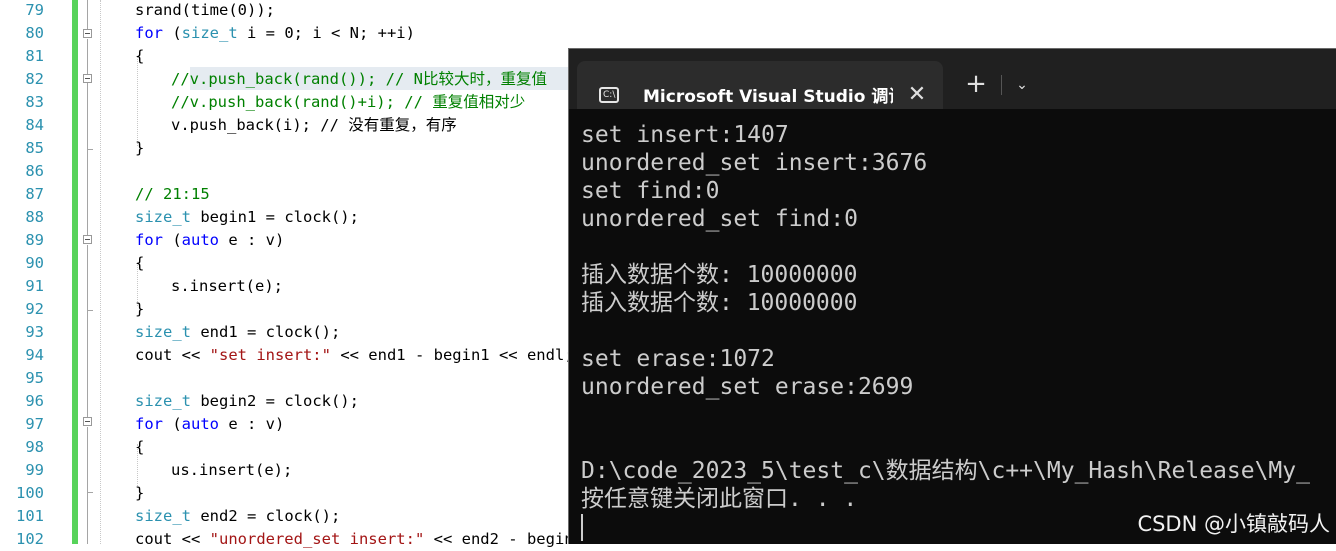  Describe the element at coordinates (270, 355) in the screenshot. I see `code-token: "set insert:"` at that location.